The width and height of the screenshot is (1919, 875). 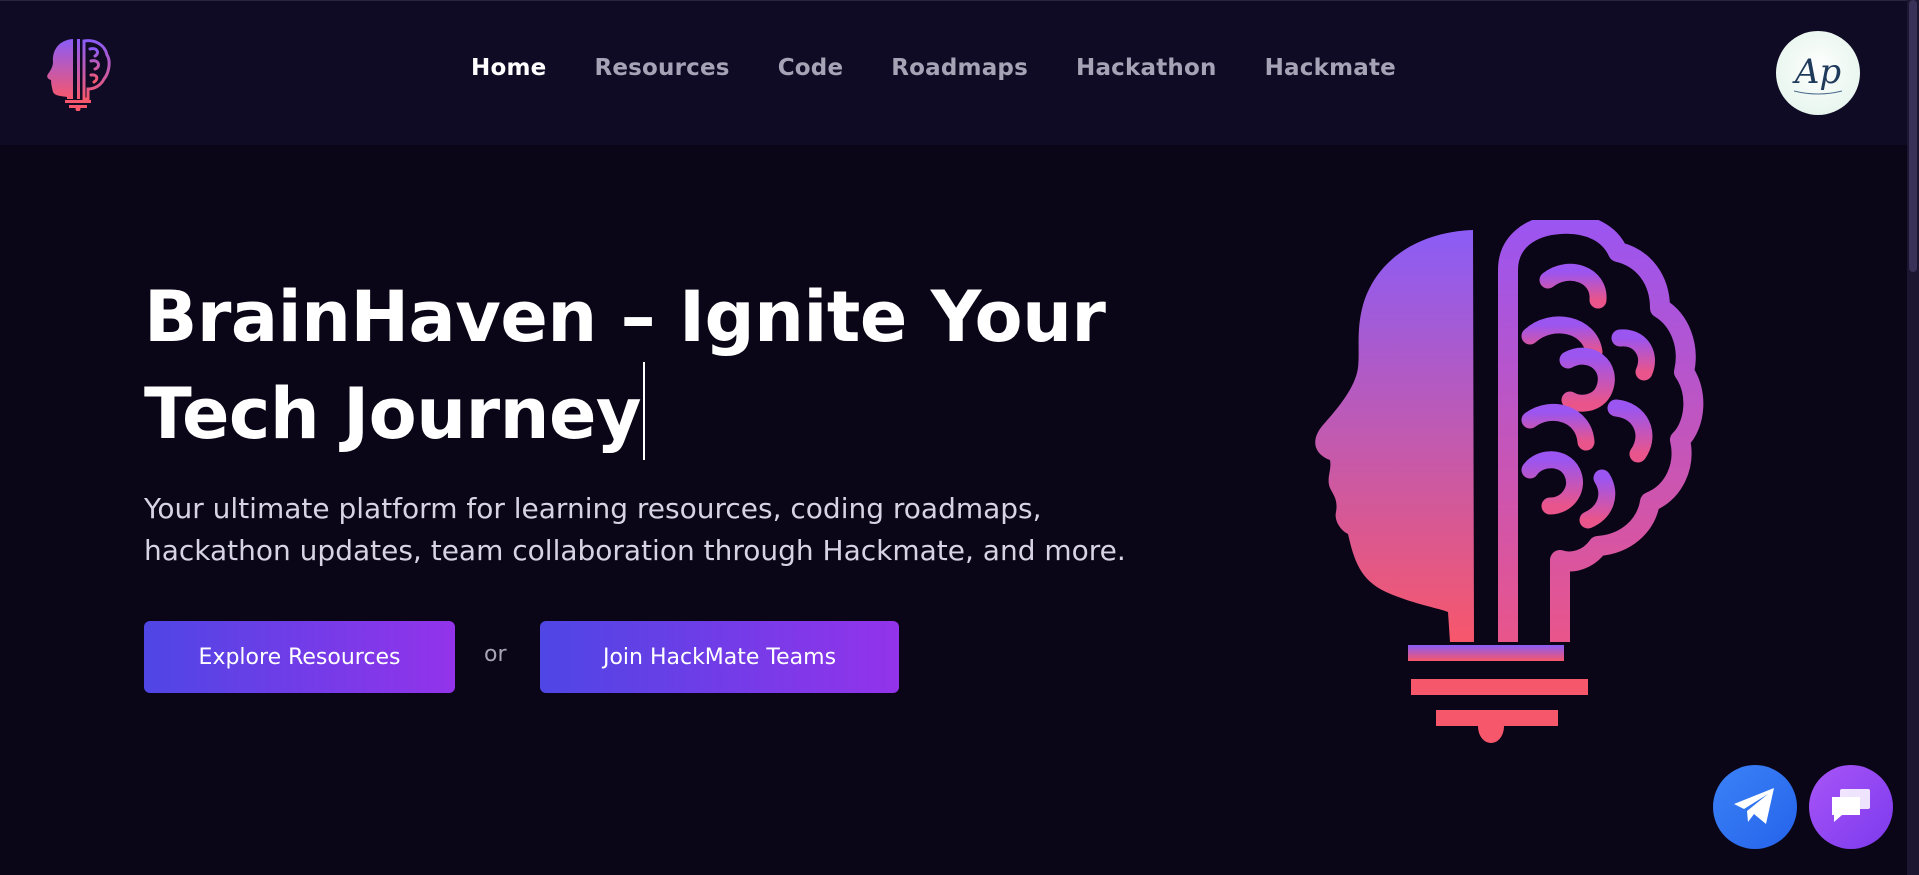 What do you see at coordinates (1330, 68) in the screenshot?
I see `nav-link-hackmate: Hackmate` at bounding box center [1330, 68].